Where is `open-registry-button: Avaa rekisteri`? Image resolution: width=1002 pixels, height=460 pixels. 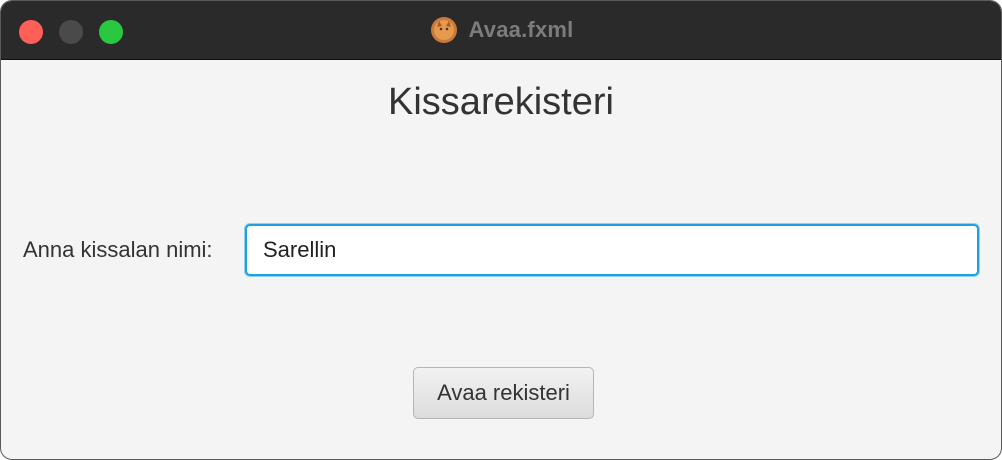 open-registry-button: Avaa rekisteri is located at coordinates (503, 393).